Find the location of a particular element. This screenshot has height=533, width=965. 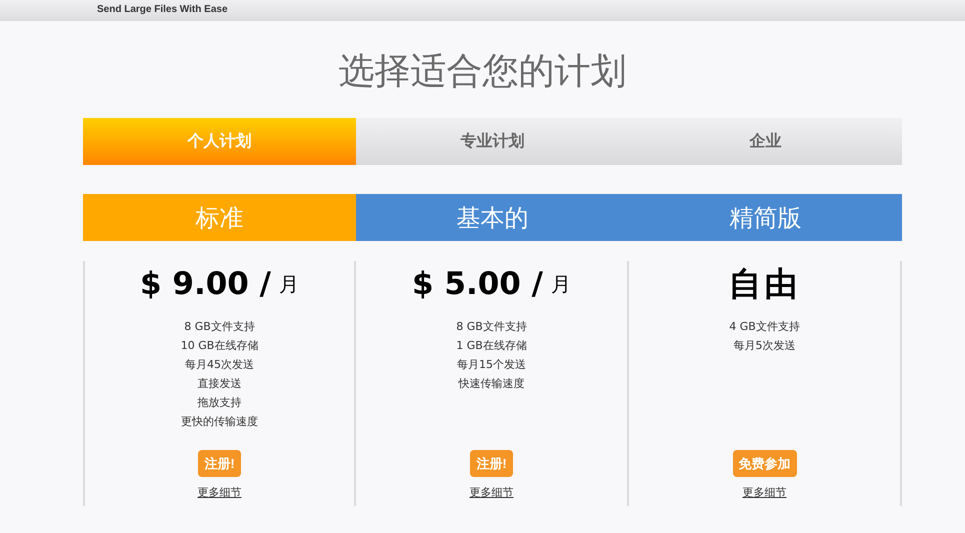

tagline: Send Large Files With Ease is located at coordinates (162, 10).